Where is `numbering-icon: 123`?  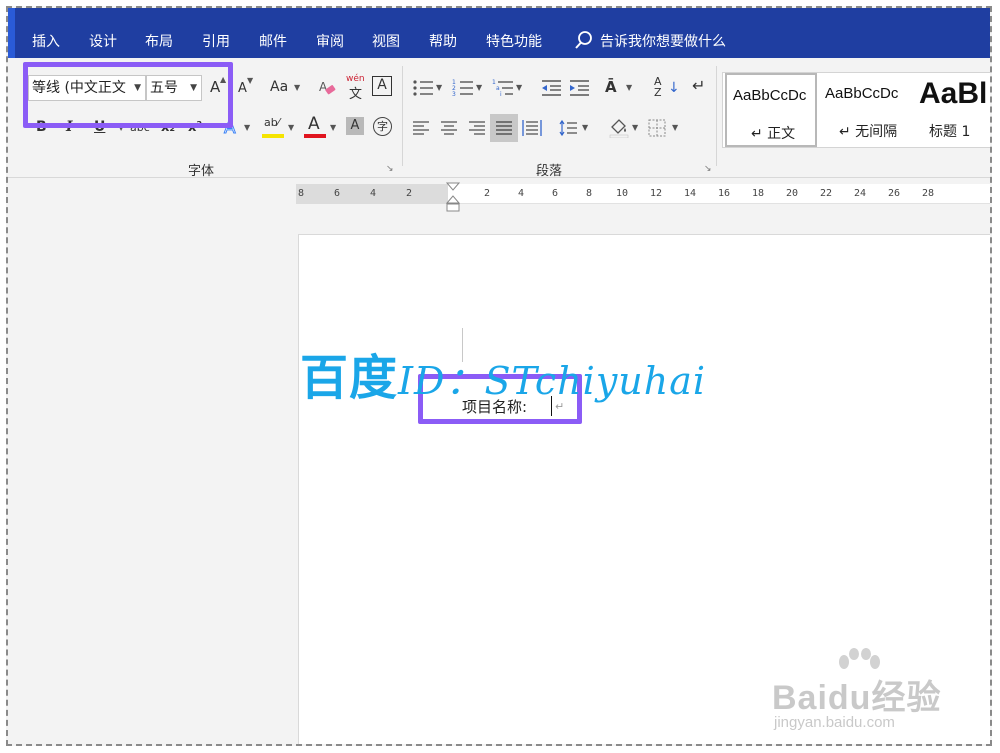
numbering-icon: 123 is located at coordinates (463, 88).